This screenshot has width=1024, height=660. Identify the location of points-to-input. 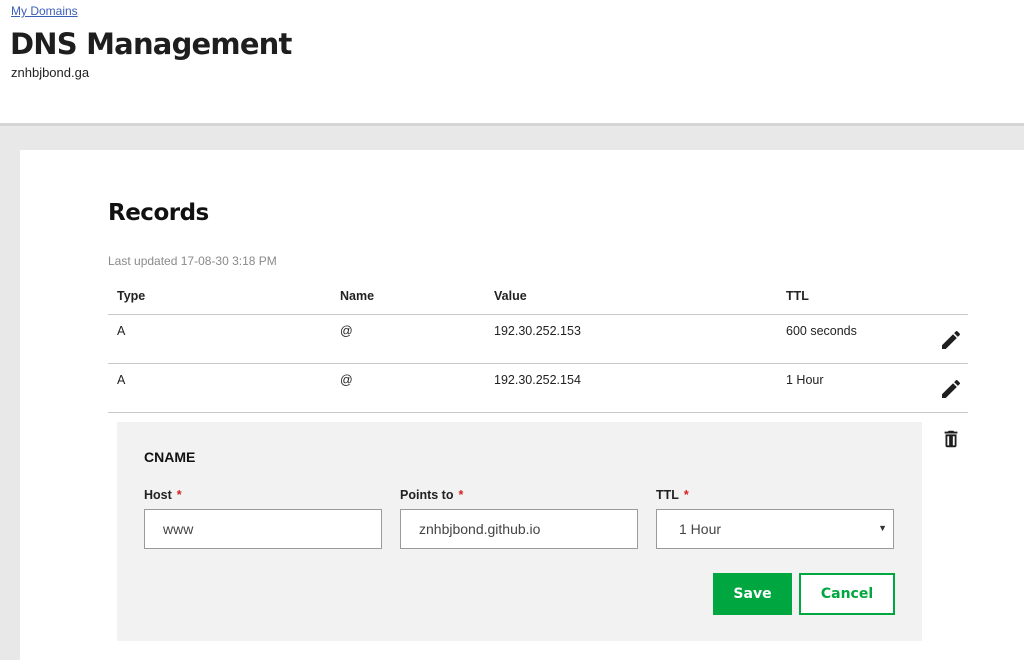
(519, 529).